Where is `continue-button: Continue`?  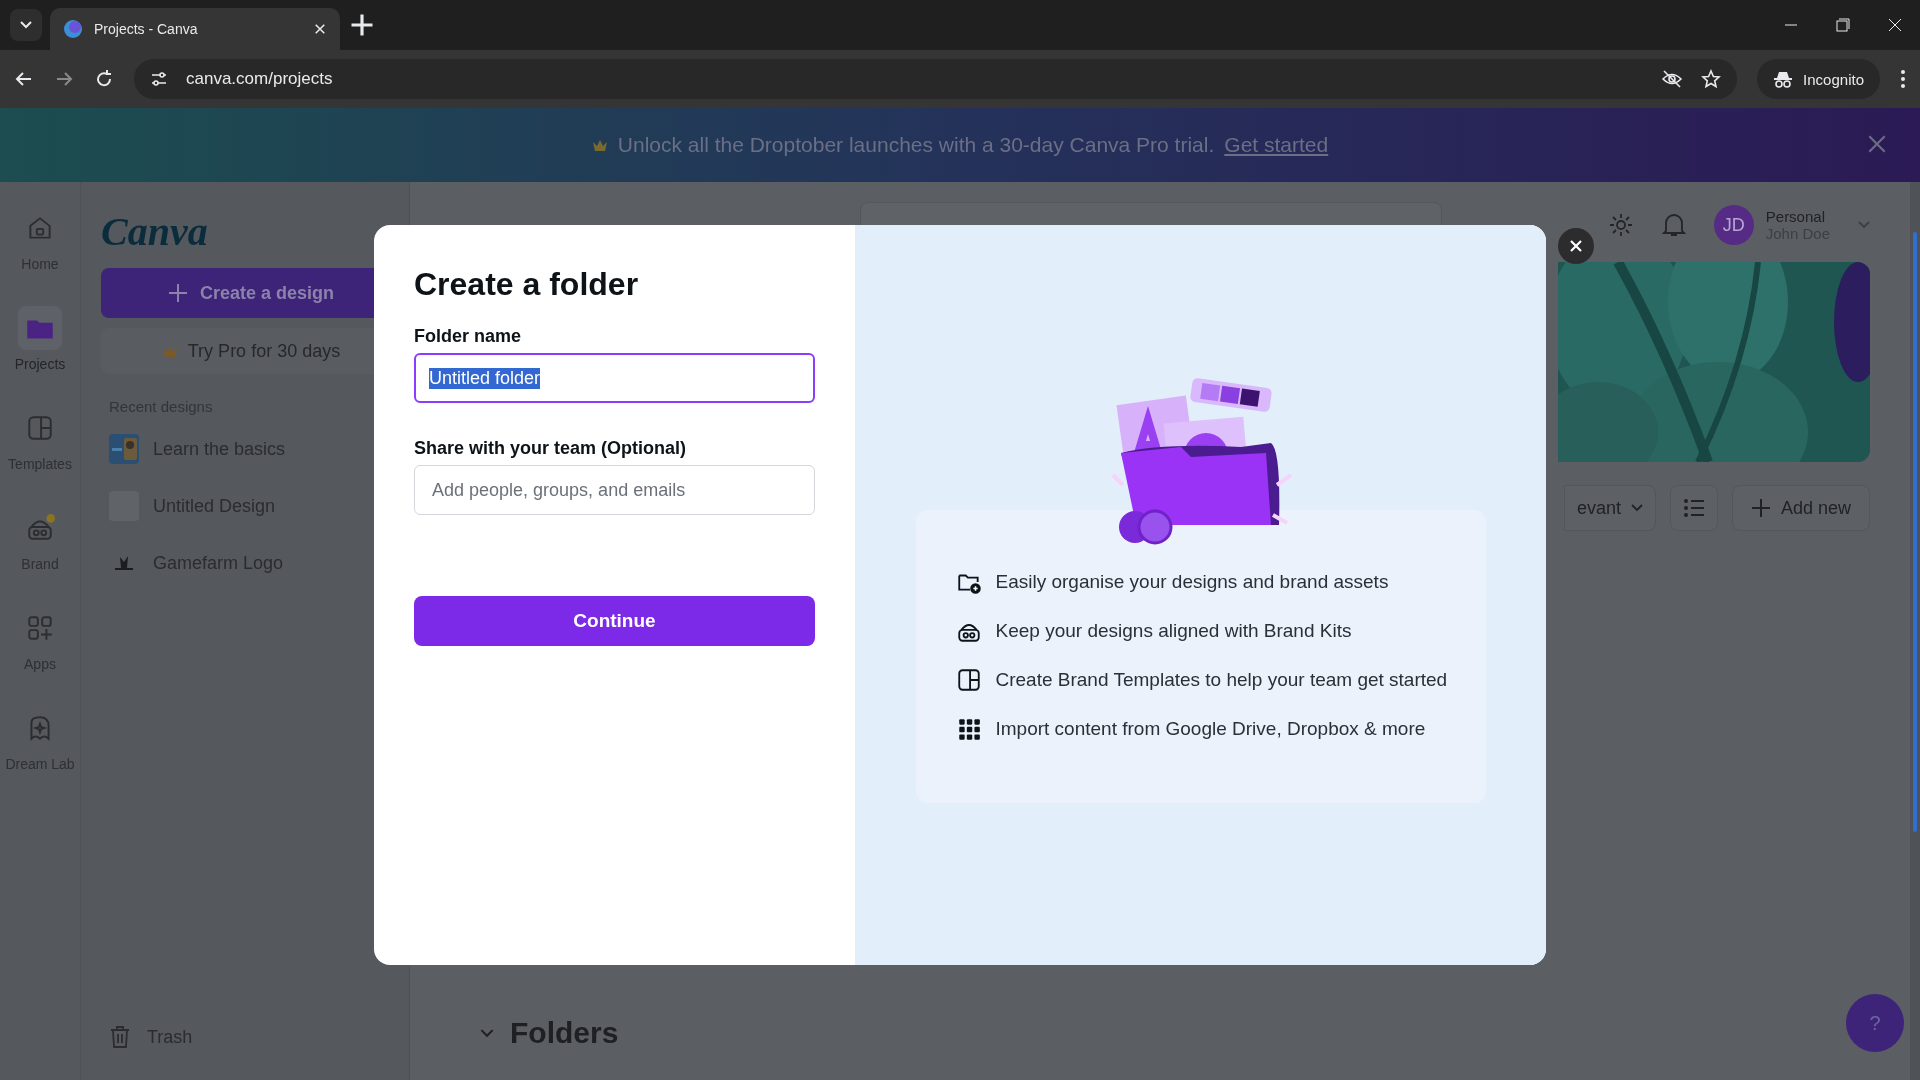
continue-button: Continue is located at coordinates (614, 621).